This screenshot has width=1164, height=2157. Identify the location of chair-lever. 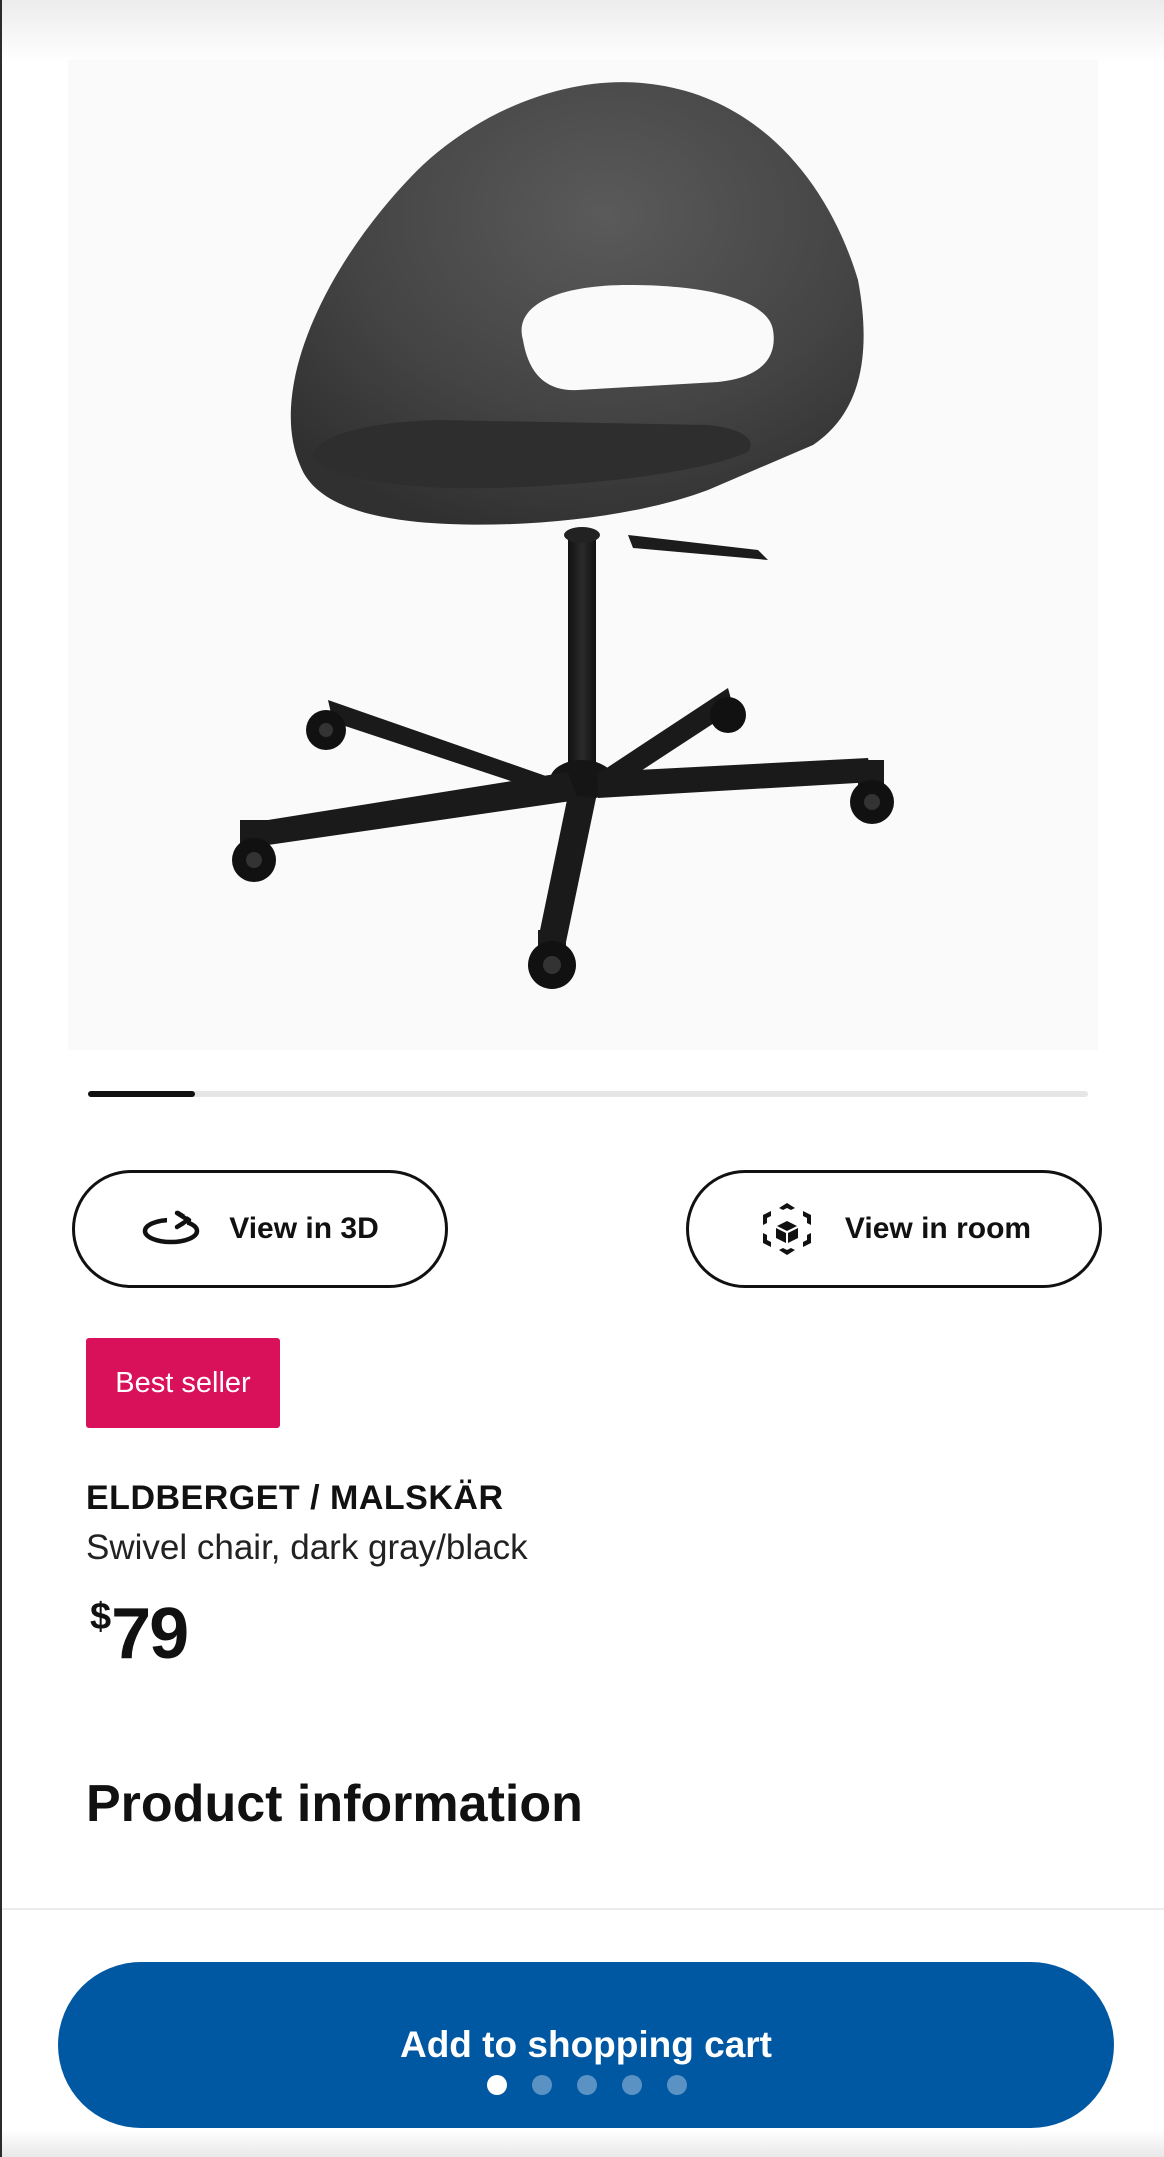
(698, 547).